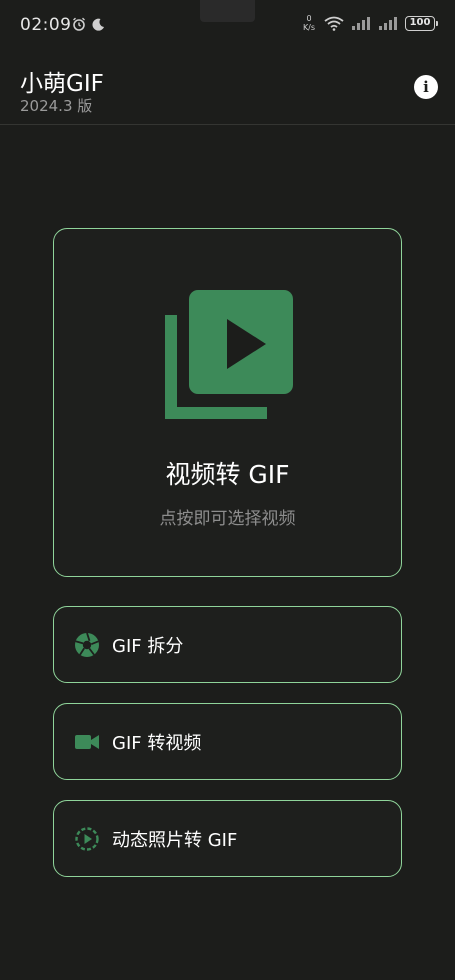 The width and height of the screenshot is (455, 980). I want to click on videocam-icon, so click(87, 742).